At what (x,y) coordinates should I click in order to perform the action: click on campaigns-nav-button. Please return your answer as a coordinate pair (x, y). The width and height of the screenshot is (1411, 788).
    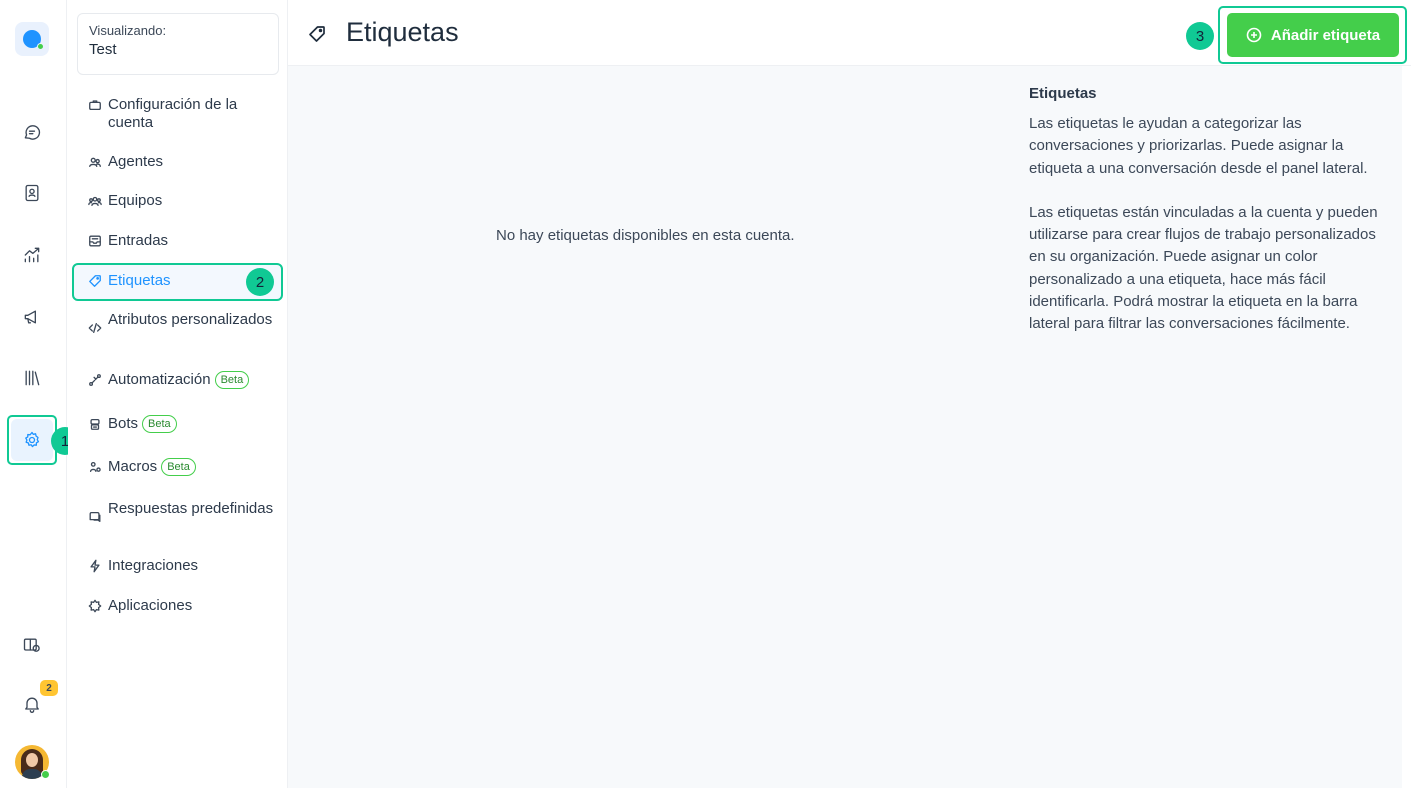
    Looking at the image, I should click on (32, 317).